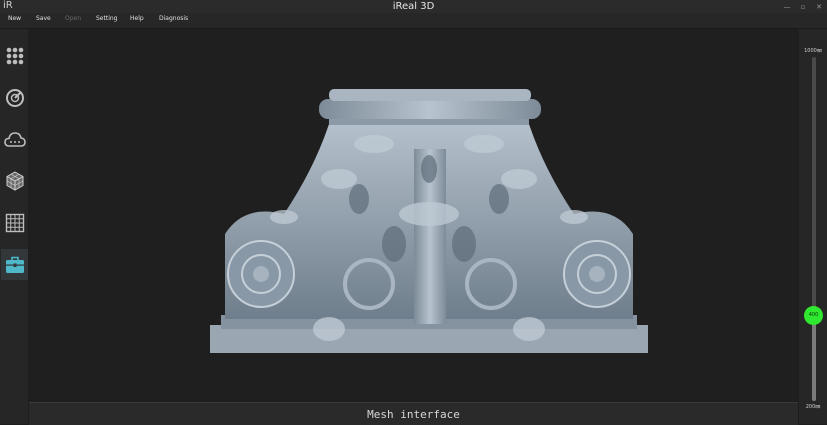  What do you see at coordinates (787, 7) in the screenshot?
I see `minimize-button: —` at bounding box center [787, 7].